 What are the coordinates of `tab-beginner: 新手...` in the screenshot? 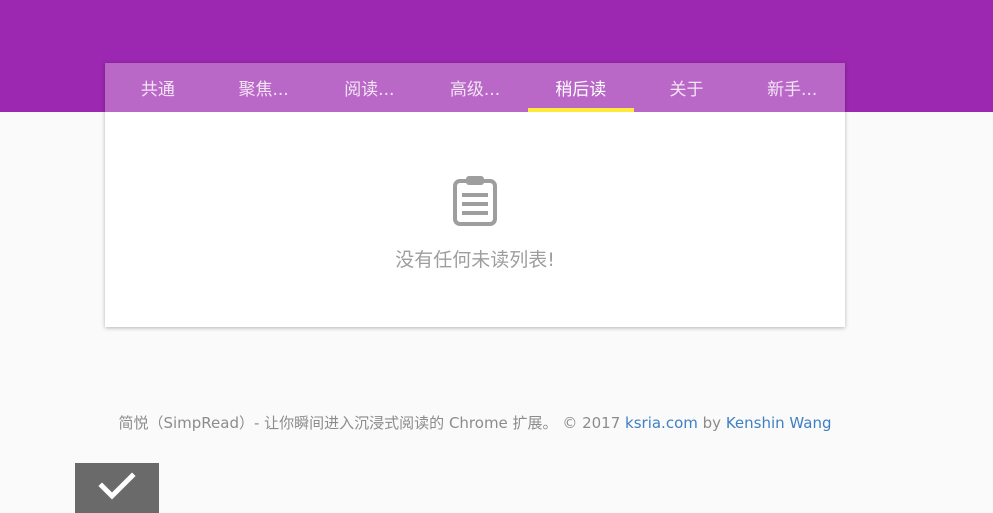 It's located at (792, 87).